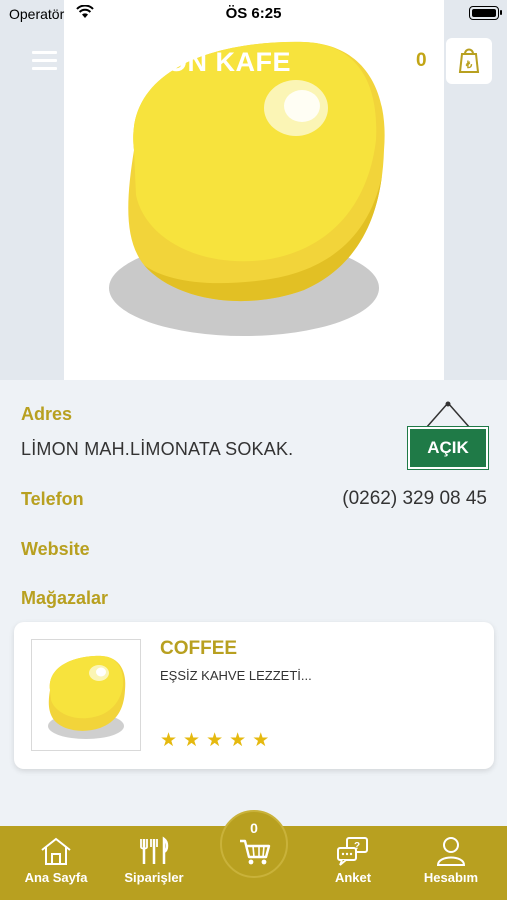  What do you see at coordinates (220, 62) in the screenshot?
I see `shop-title: LİMON KAFE` at bounding box center [220, 62].